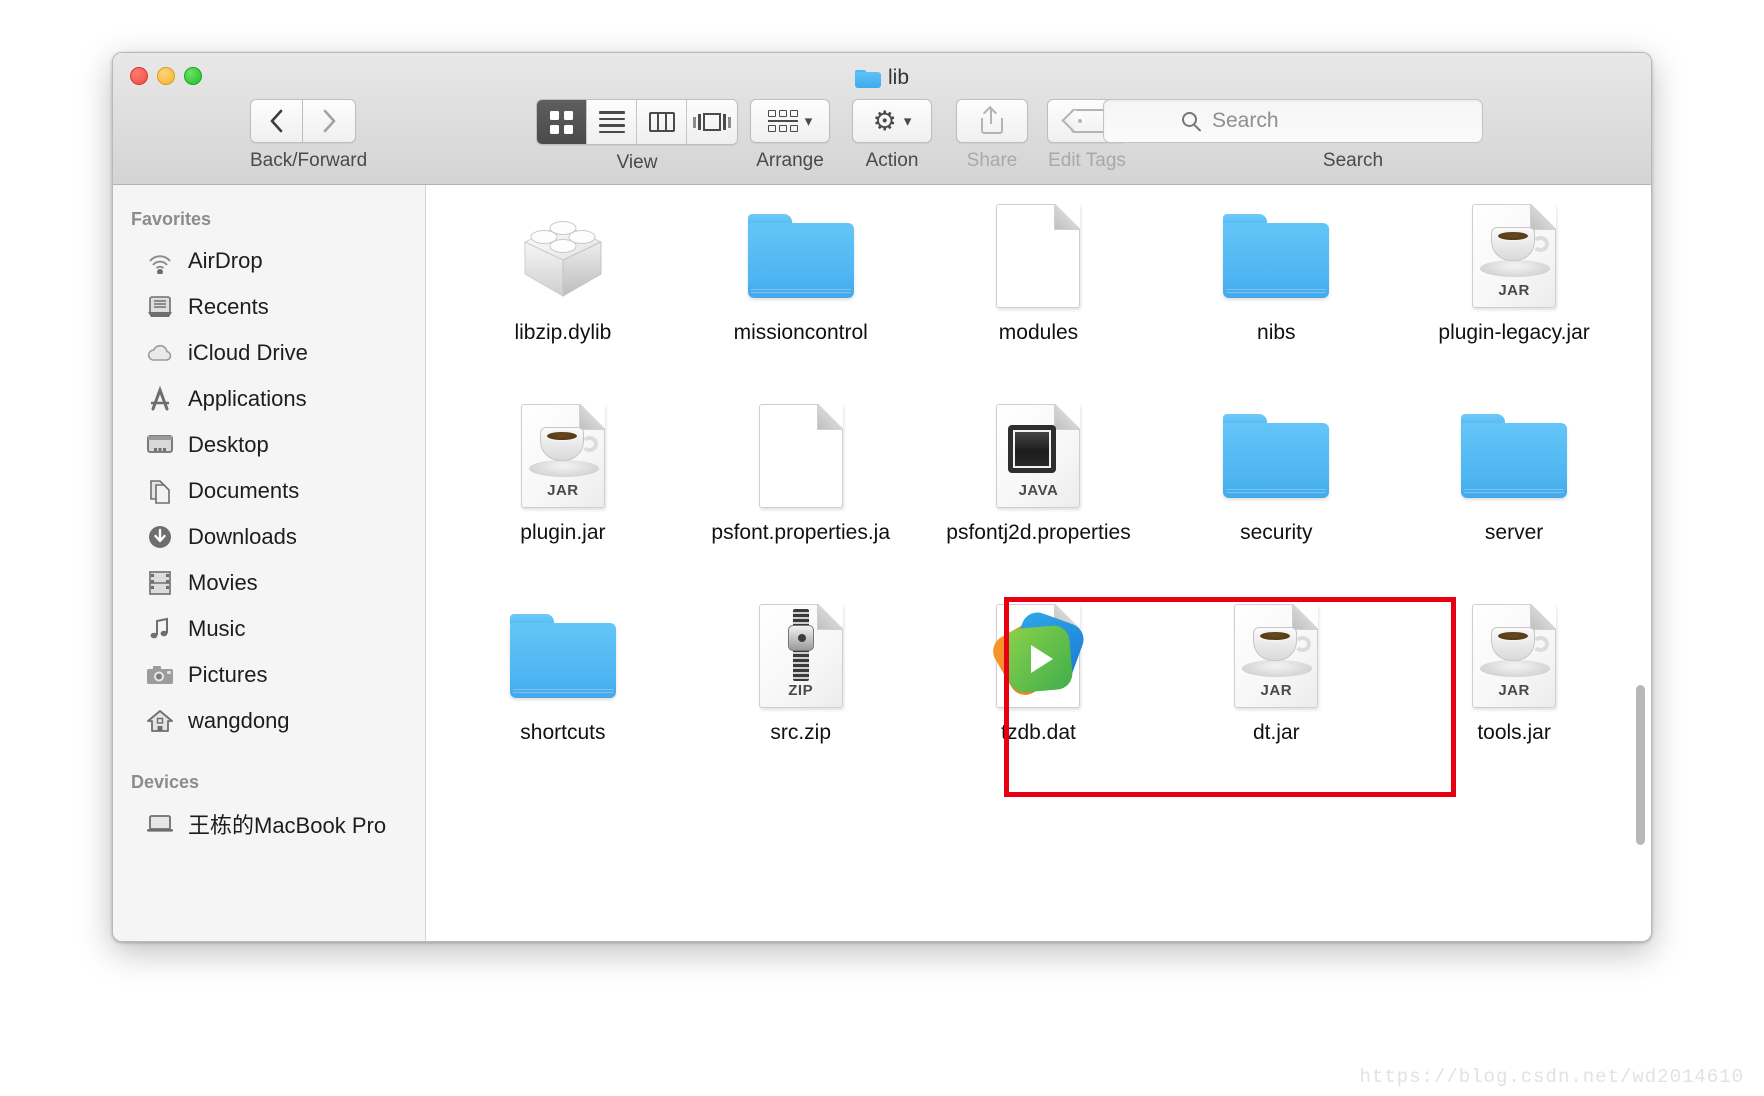 The width and height of the screenshot is (1764, 1096). What do you see at coordinates (160, 629) in the screenshot?
I see `music-icon` at bounding box center [160, 629].